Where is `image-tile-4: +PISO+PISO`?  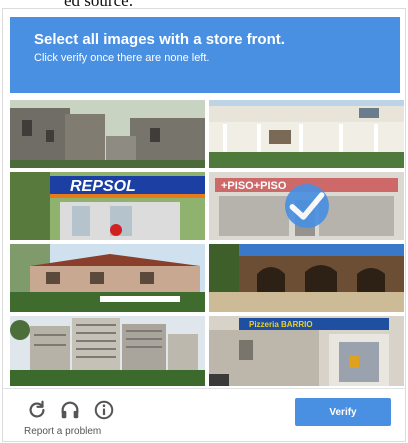 image-tile-4: +PISO+PISO is located at coordinates (306, 206).